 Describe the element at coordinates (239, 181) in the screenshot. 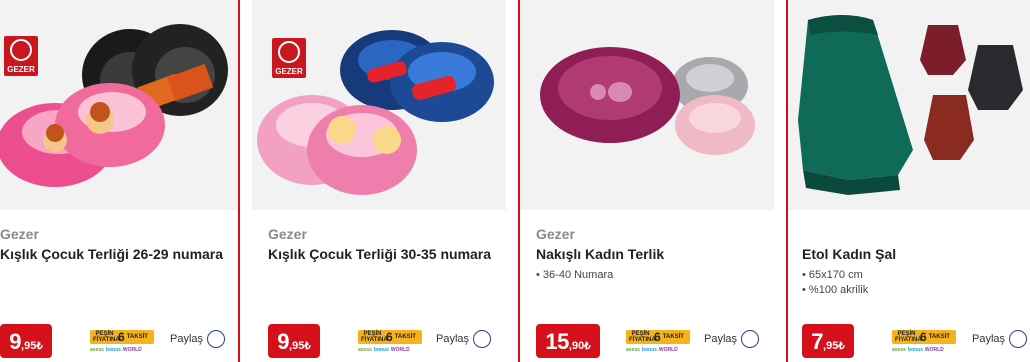

I see `card-divider` at that location.